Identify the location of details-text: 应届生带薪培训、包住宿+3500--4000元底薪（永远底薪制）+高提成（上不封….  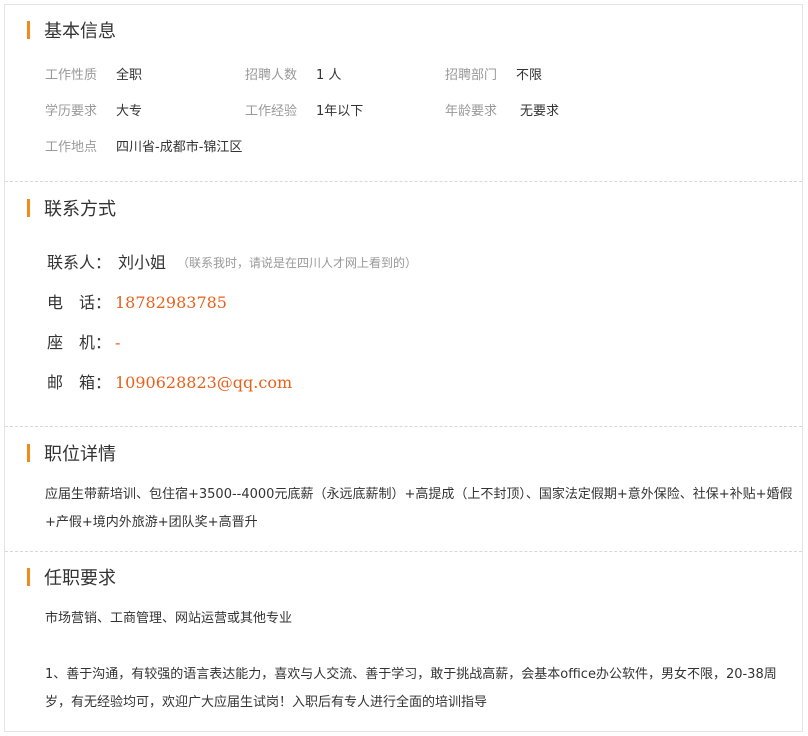
(419, 508).